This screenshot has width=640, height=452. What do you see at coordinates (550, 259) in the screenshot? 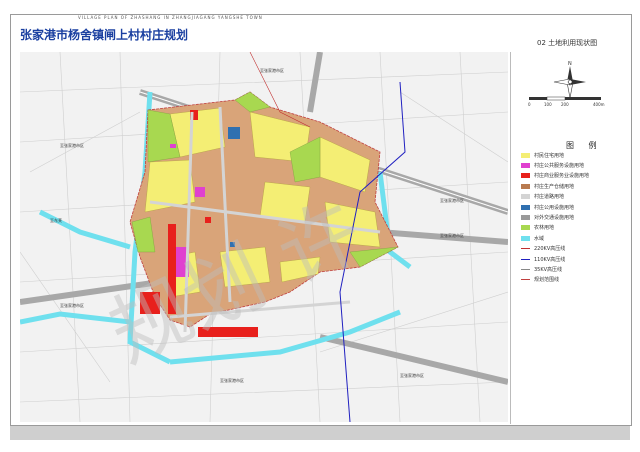
I see `legend-label: 110KV高压线` at bounding box center [550, 259].